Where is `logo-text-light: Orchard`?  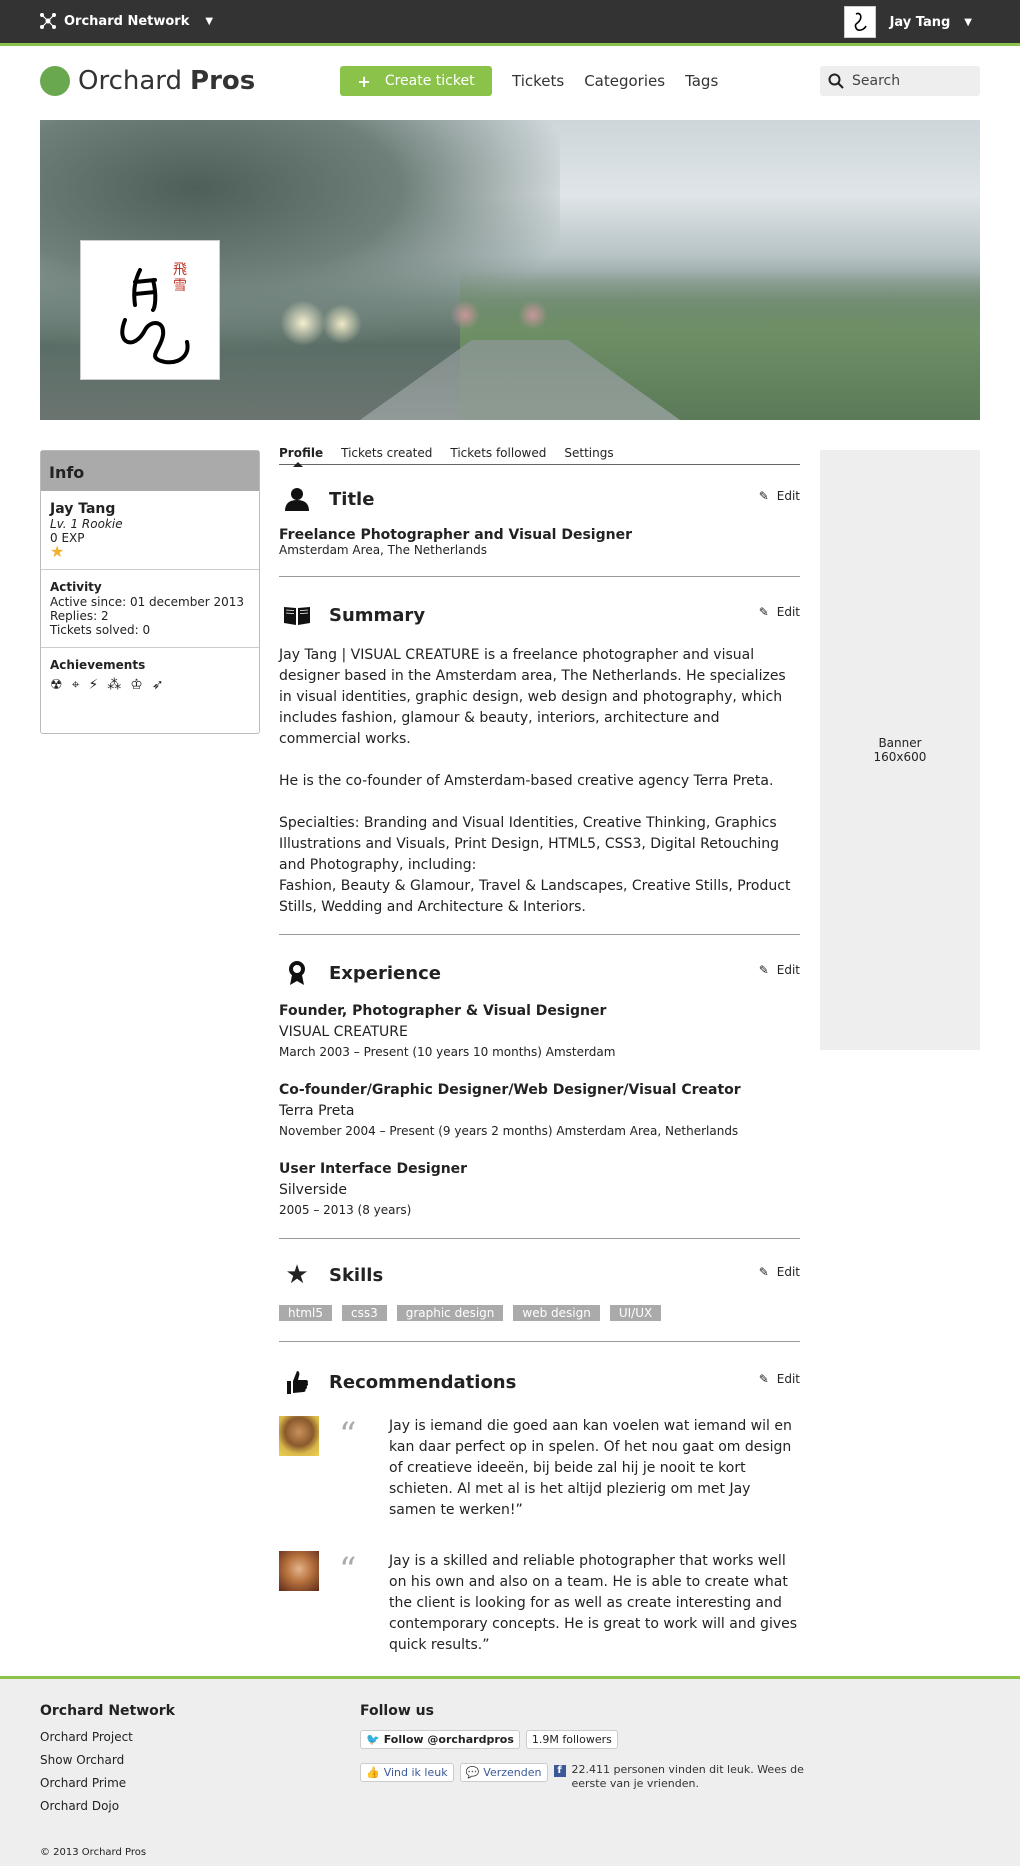 logo-text-light: Orchard is located at coordinates (130, 81).